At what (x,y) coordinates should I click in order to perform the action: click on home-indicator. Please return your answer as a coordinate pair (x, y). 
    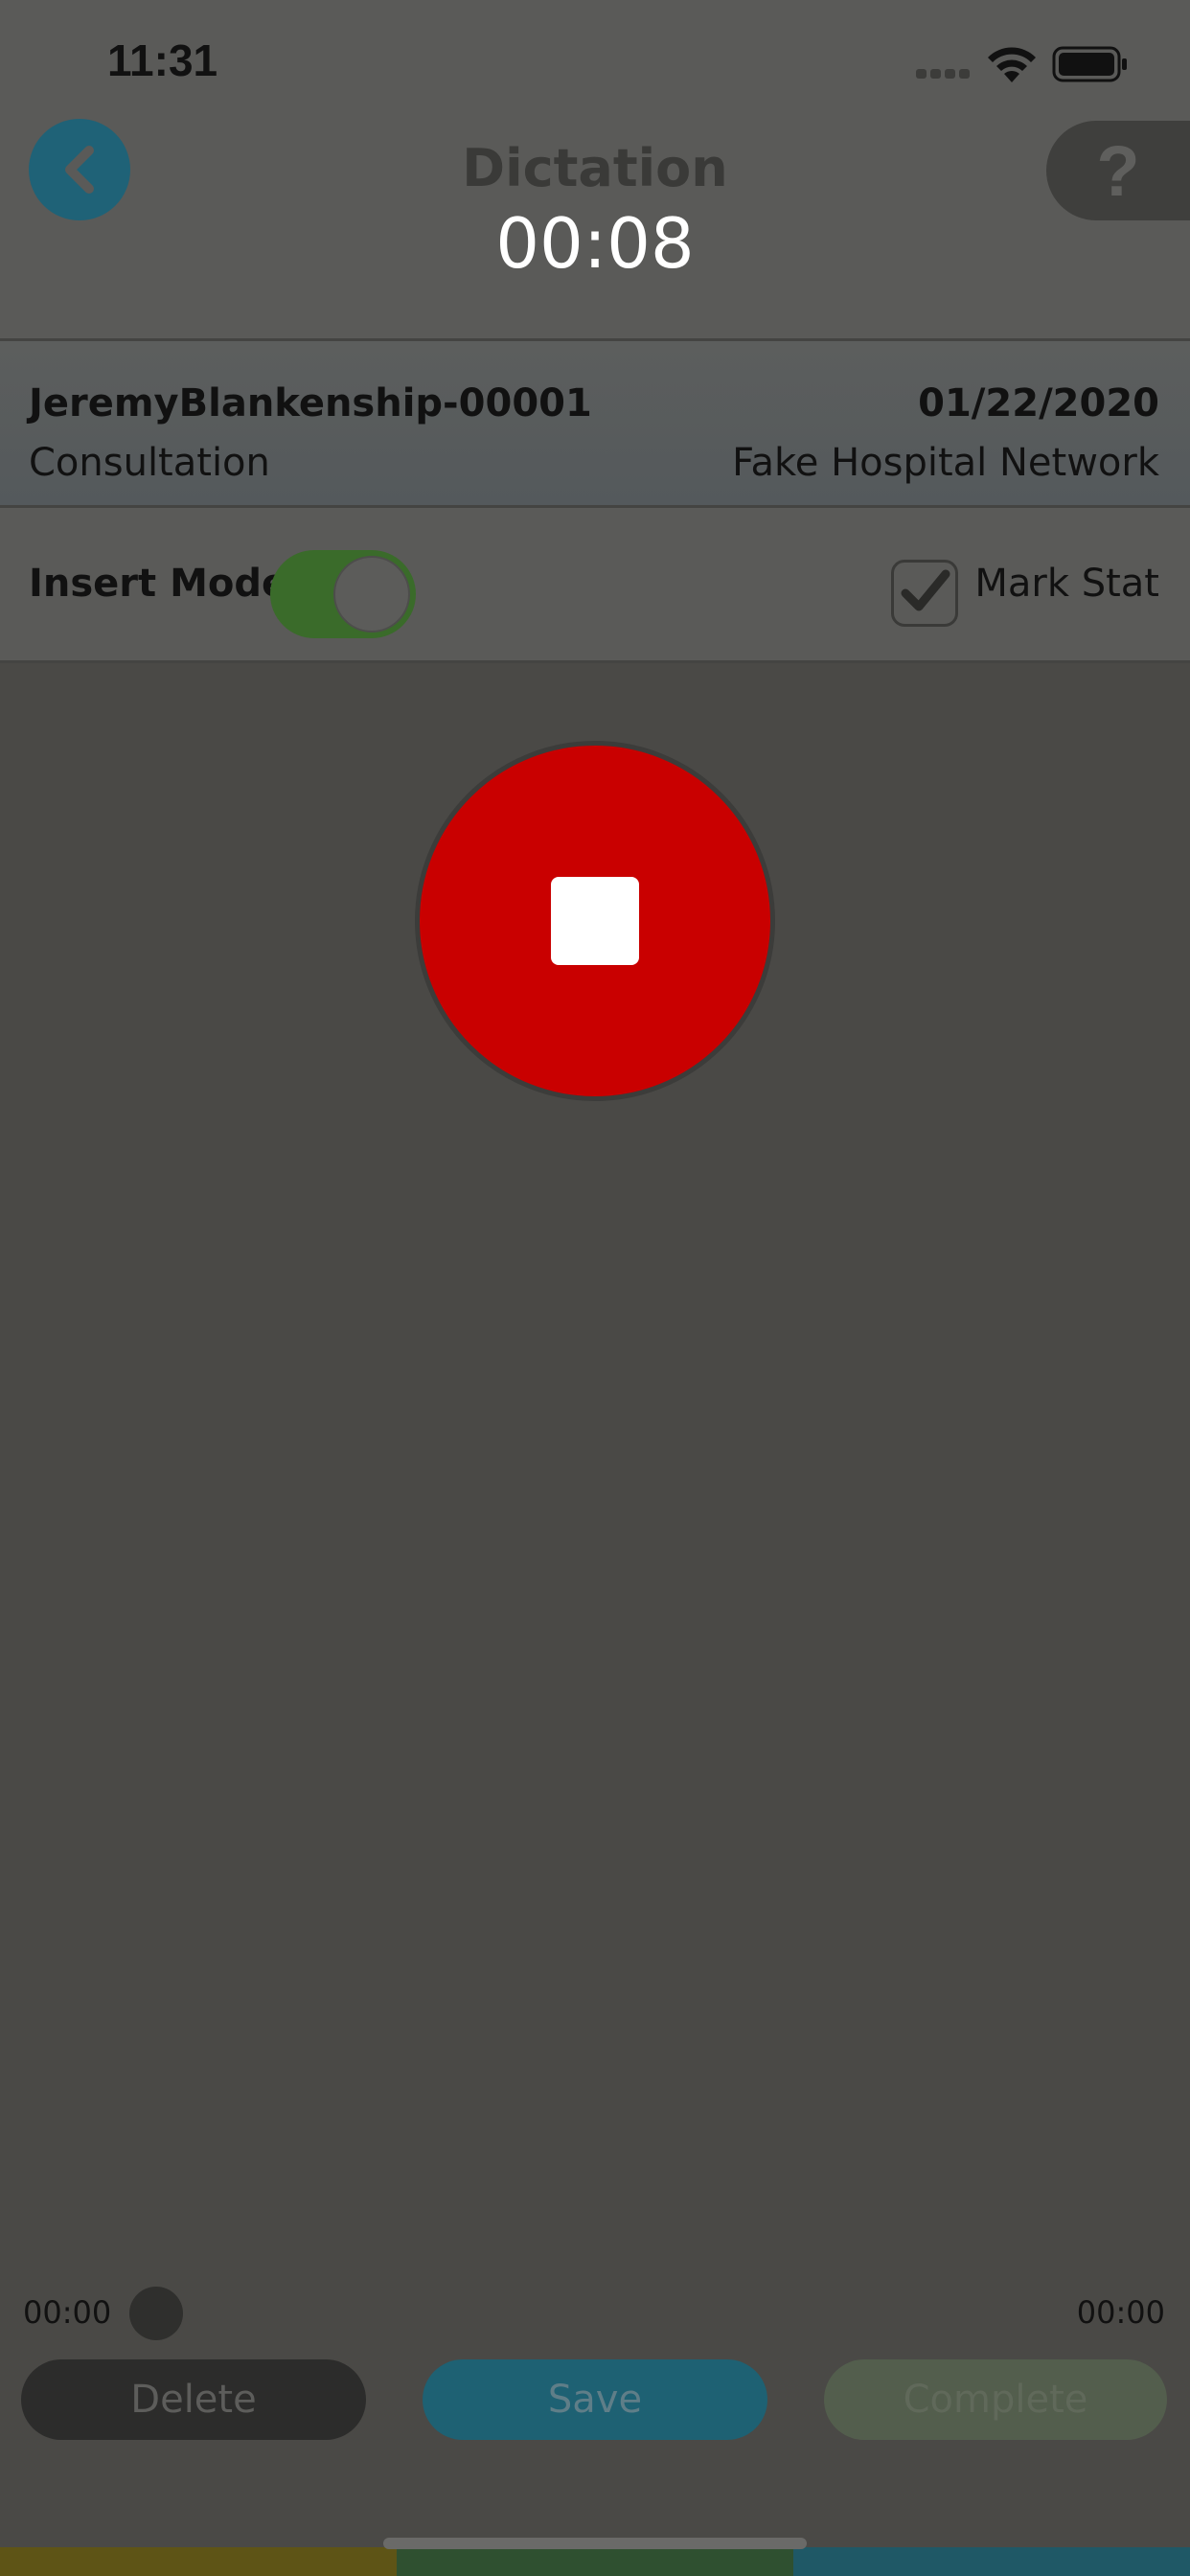
    Looking at the image, I should click on (595, 2543).